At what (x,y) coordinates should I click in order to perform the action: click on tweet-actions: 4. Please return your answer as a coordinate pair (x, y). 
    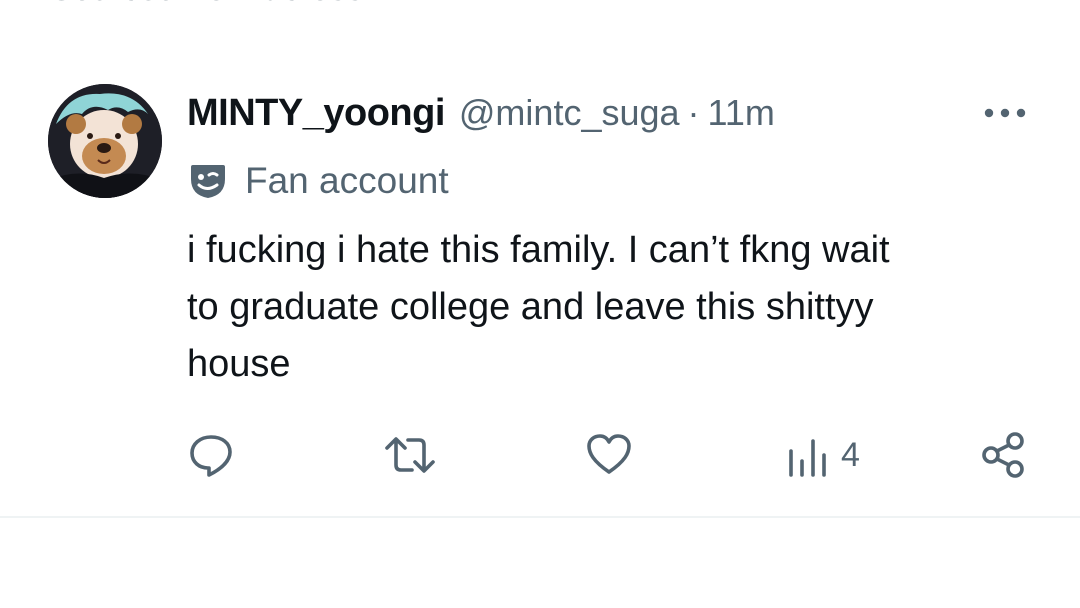
    Looking at the image, I should click on (612, 455).